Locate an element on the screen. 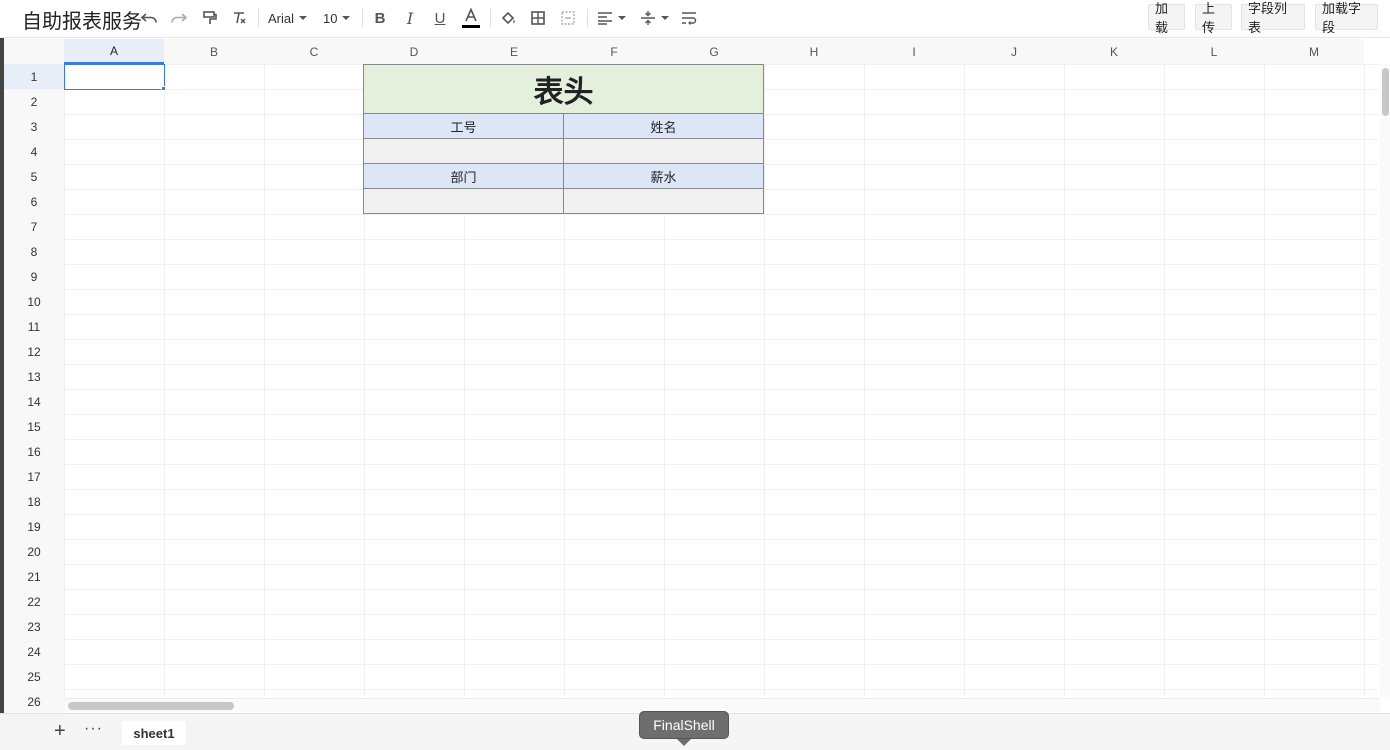 The height and width of the screenshot is (750, 1390). column-header-c: C is located at coordinates (314, 51).